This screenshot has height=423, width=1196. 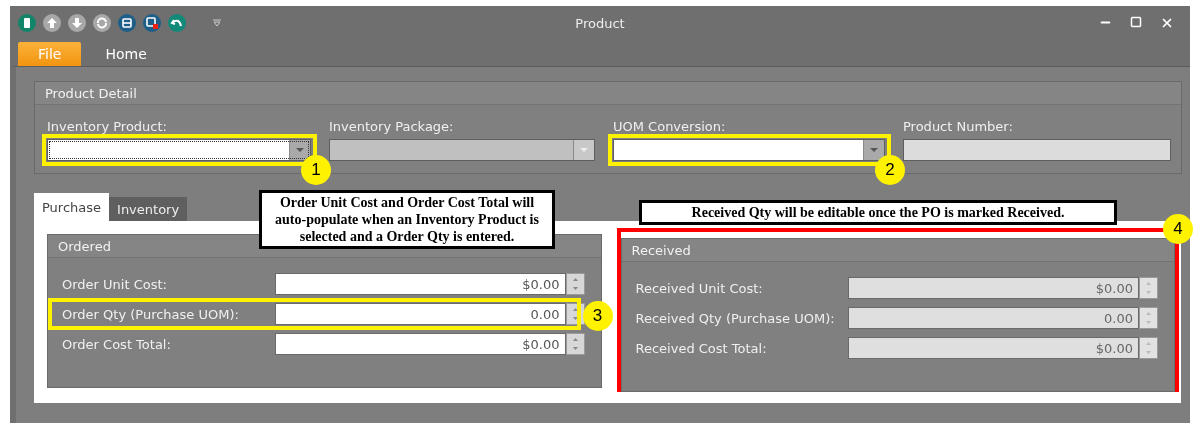 What do you see at coordinates (91, 93) in the screenshot?
I see `group-title: Product Detail` at bounding box center [91, 93].